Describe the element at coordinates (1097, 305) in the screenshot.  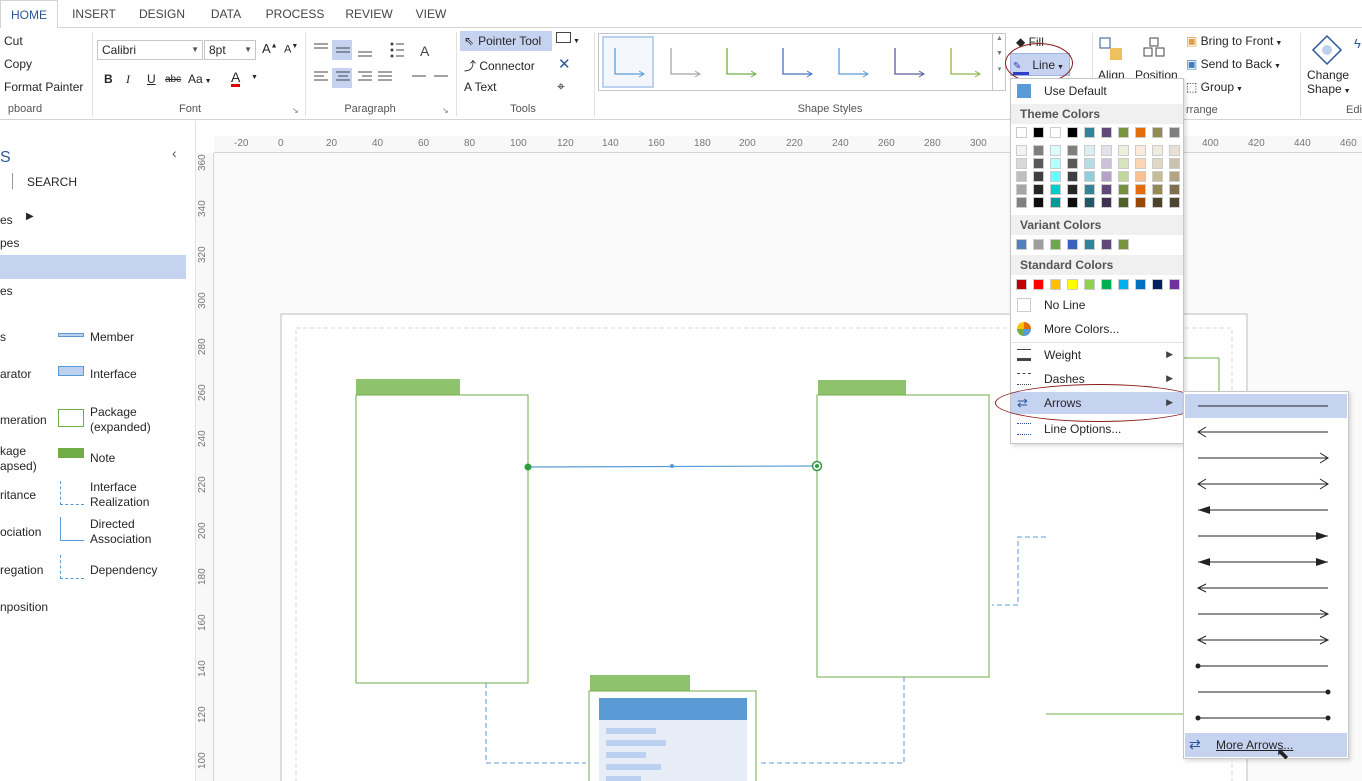
I see `no-line-item: No Line` at that location.